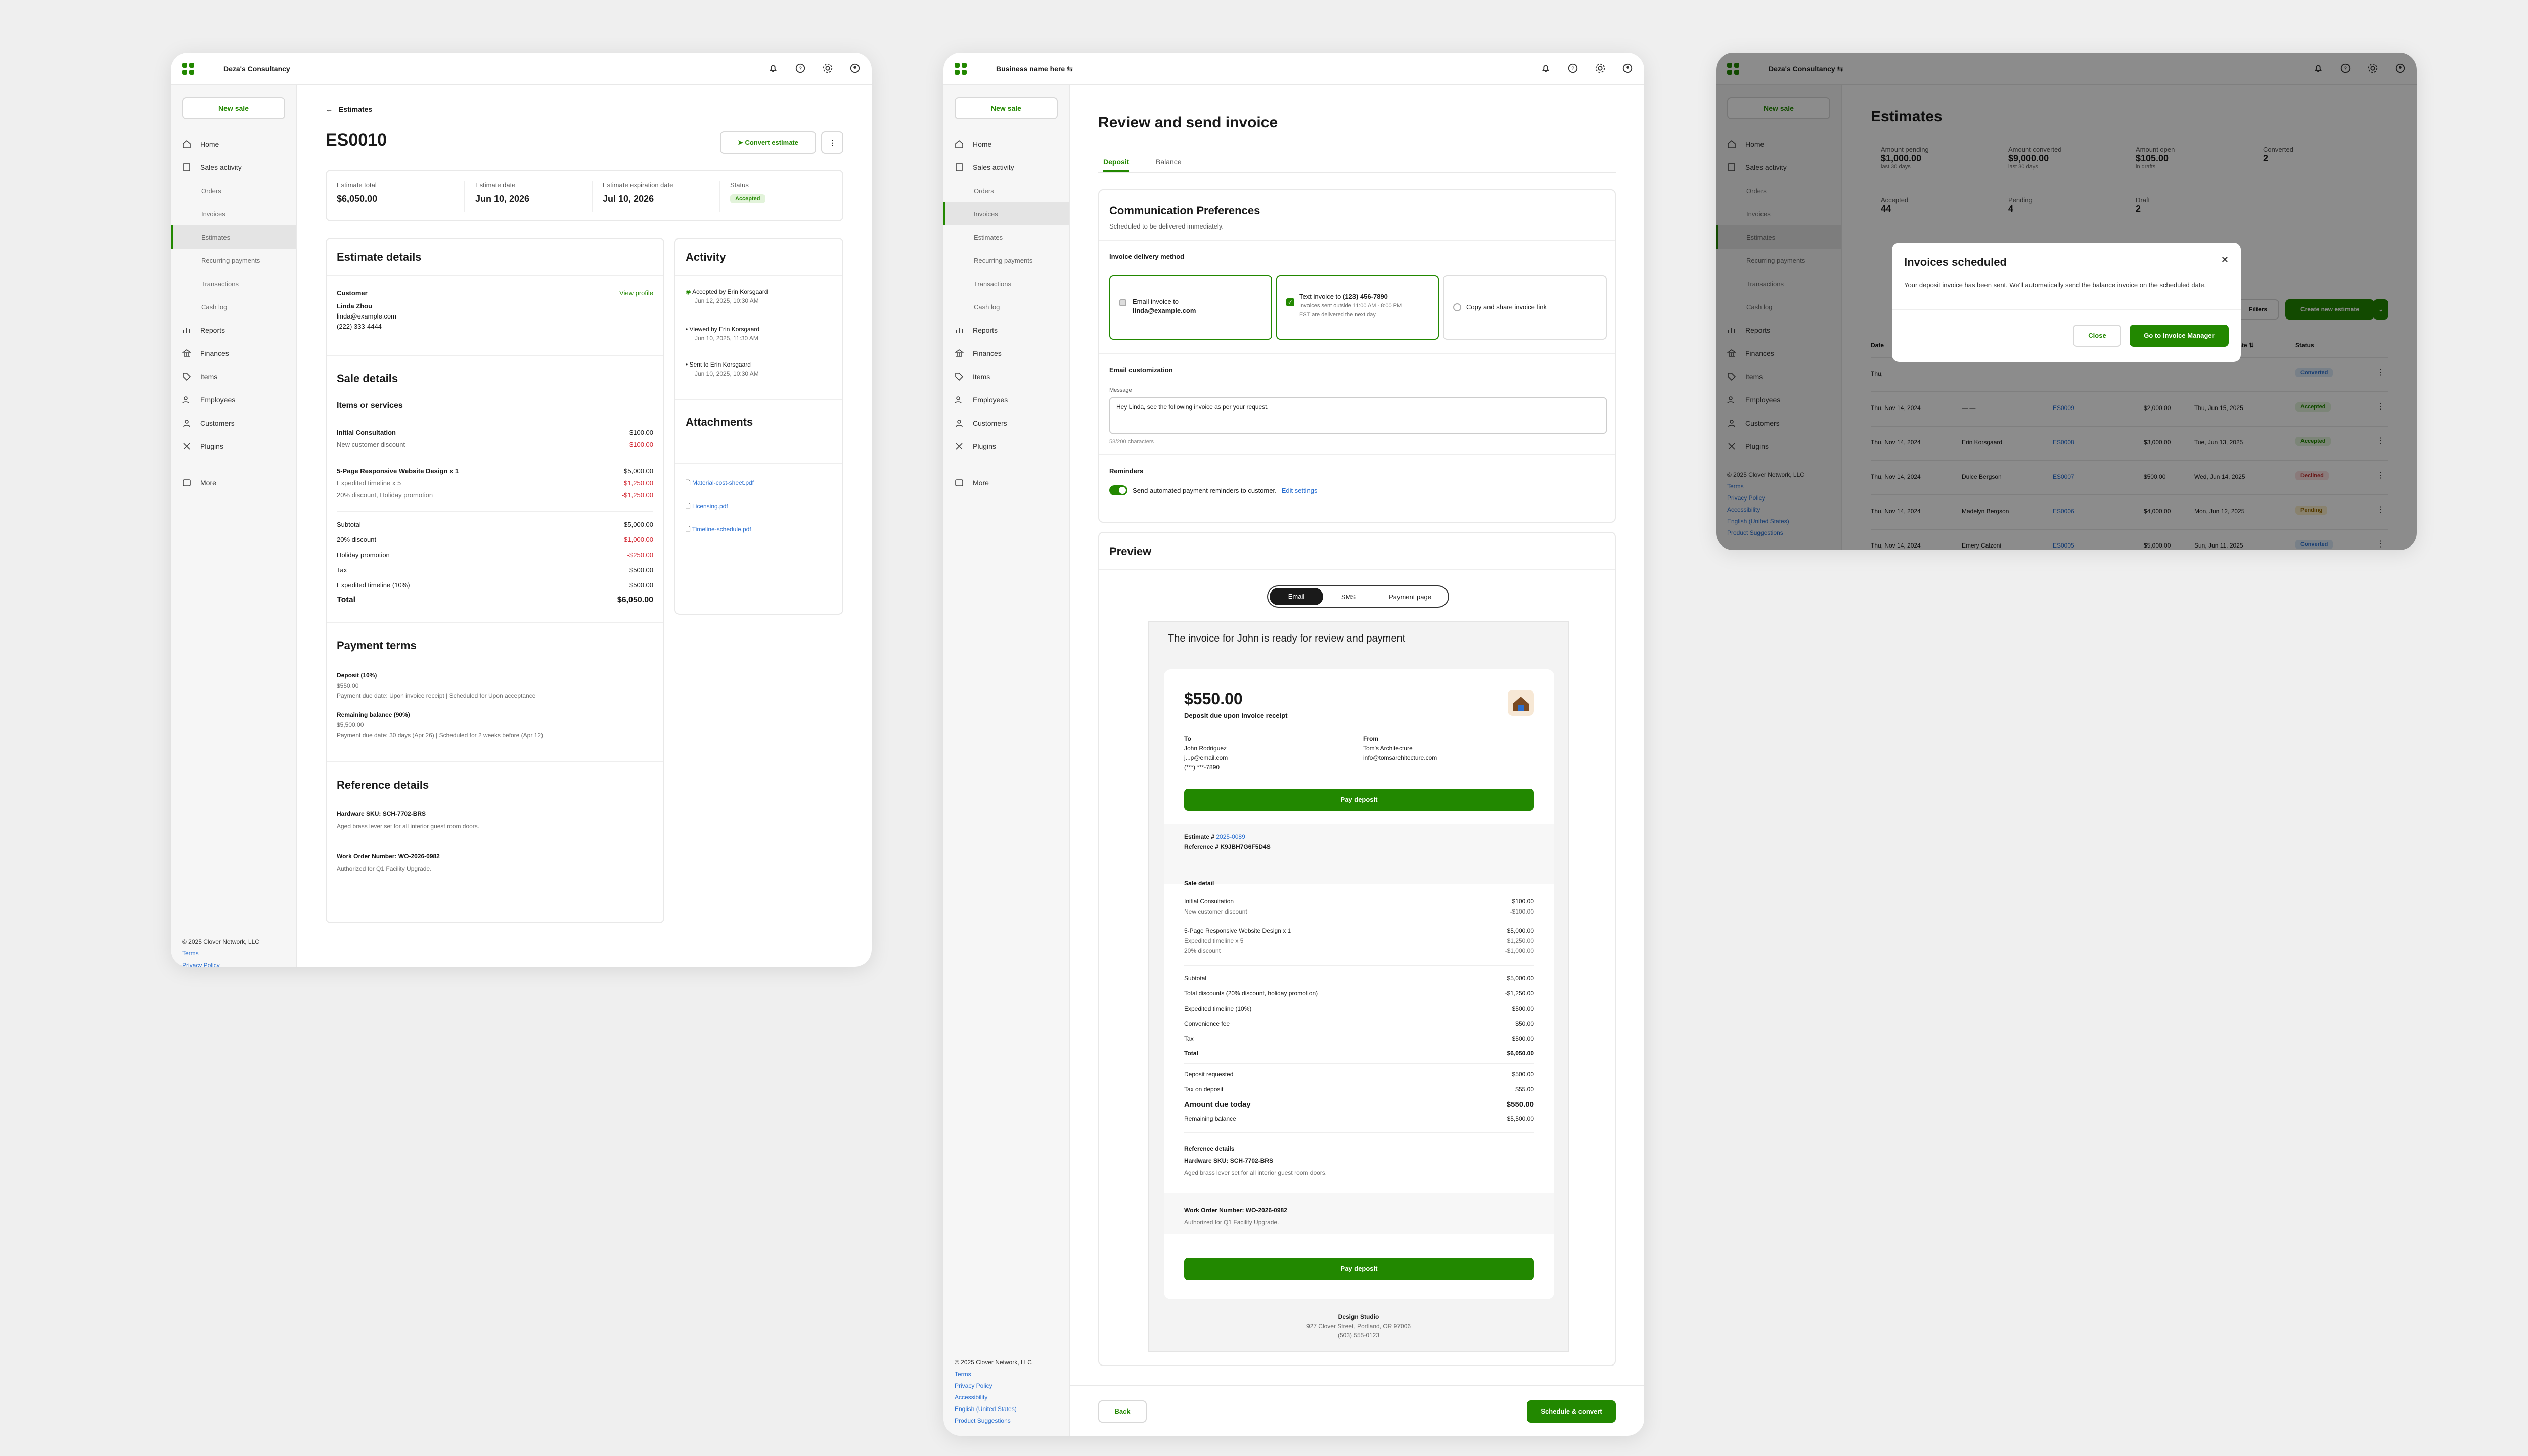 The image size is (2528, 1456). I want to click on divider, so click(1359, 965).